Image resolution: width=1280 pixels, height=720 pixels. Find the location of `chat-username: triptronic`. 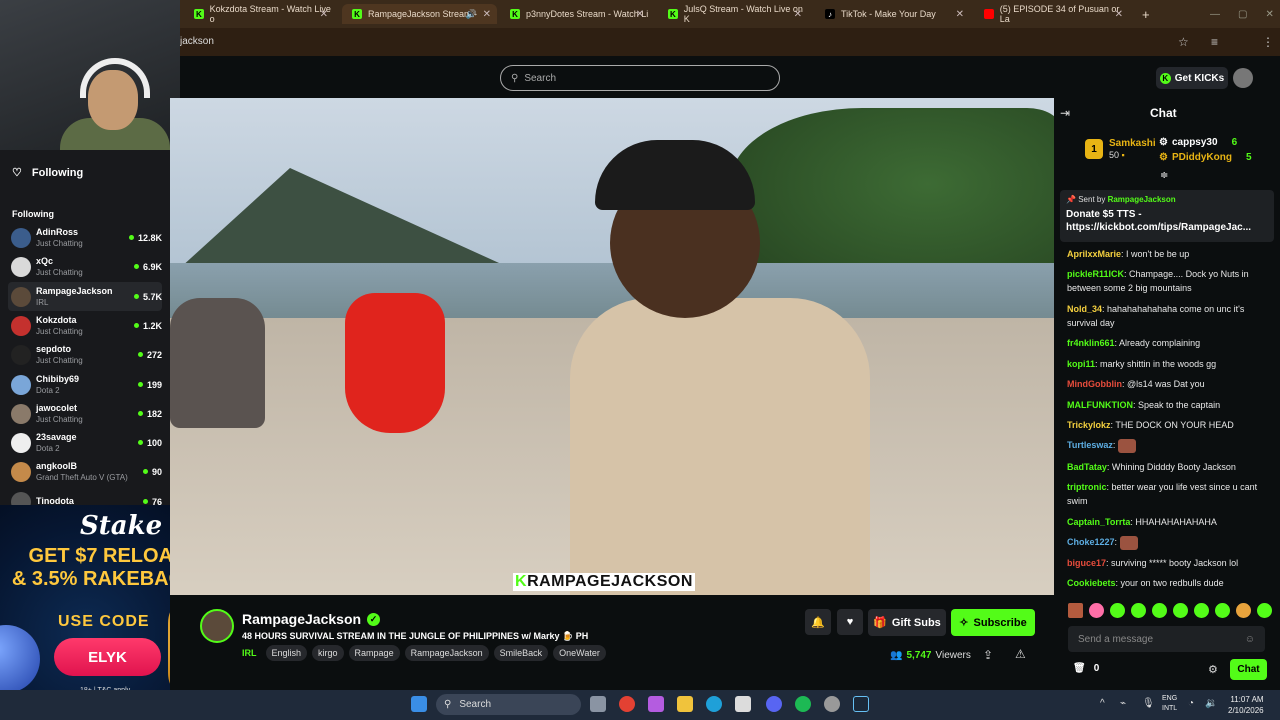

chat-username: triptronic is located at coordinates (1087, 487).